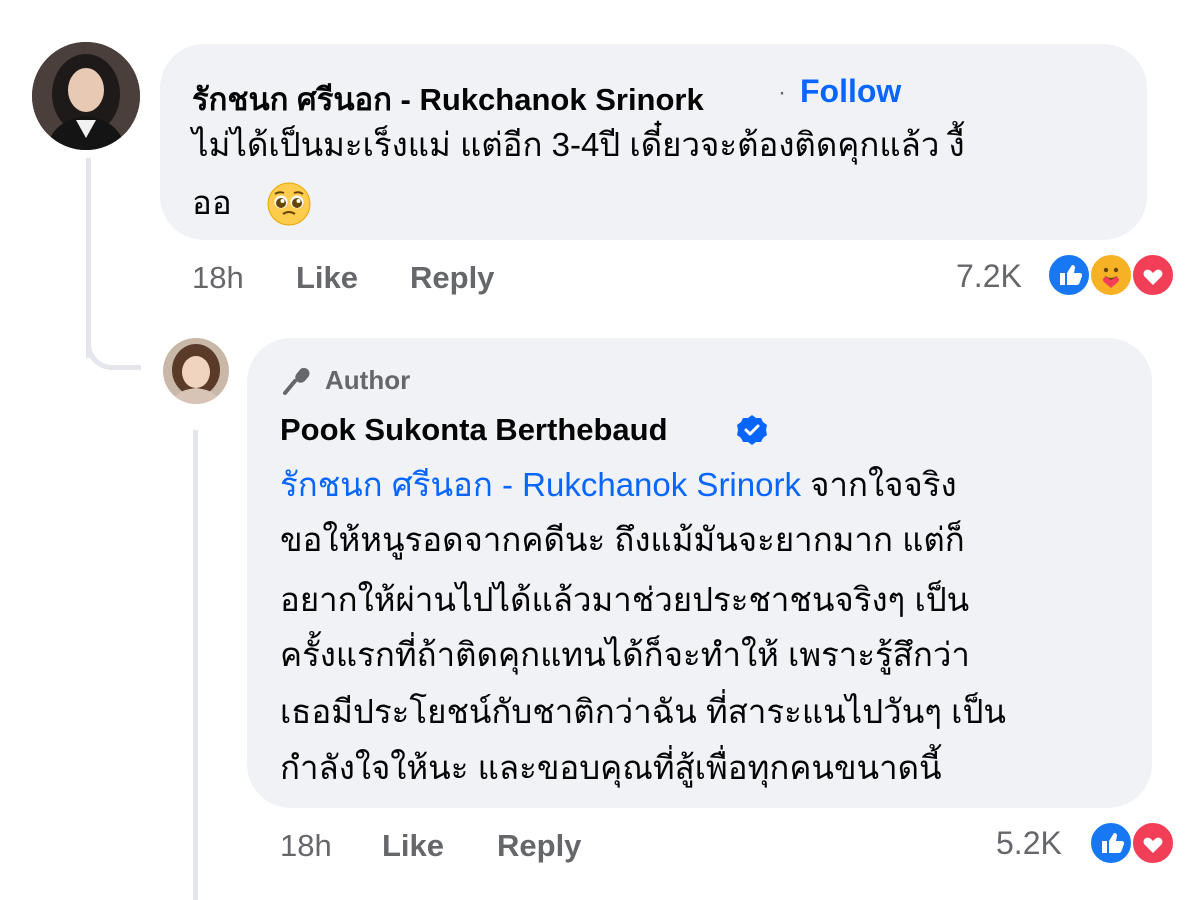 The image size is (1199, 900). What do you see at coordinates (752, 430) in the screenshot?
I see `verified-badge-icon` at bounding box center [752, 430].